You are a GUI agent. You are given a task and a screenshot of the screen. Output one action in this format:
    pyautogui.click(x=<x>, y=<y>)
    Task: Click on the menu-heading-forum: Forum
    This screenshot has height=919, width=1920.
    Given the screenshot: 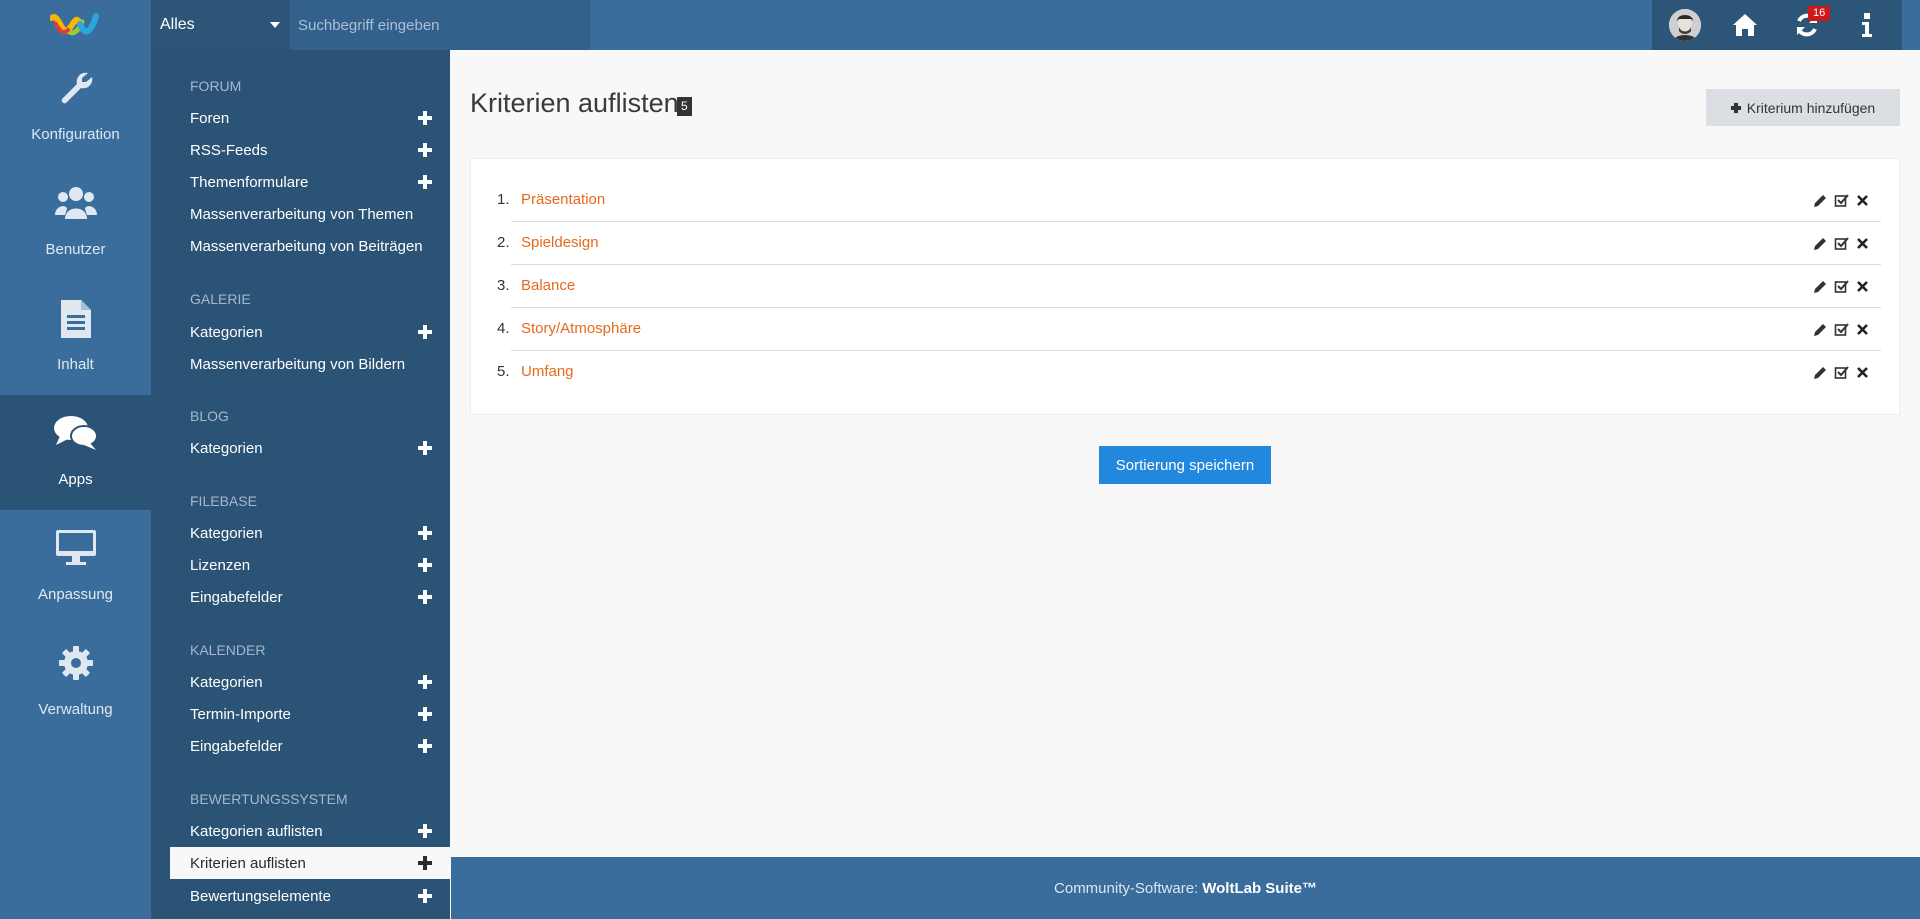 What is the action you would take?
    pyautogui.click(x=216, y=86)
    